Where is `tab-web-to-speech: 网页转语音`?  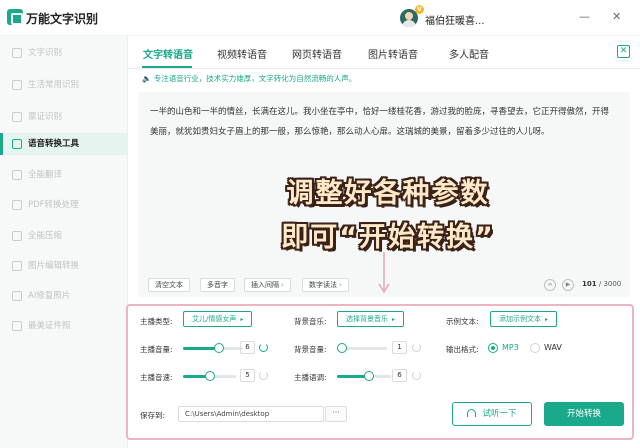 tab-web-to-speech: 网页转语音 is located at coordinates (317, 53).